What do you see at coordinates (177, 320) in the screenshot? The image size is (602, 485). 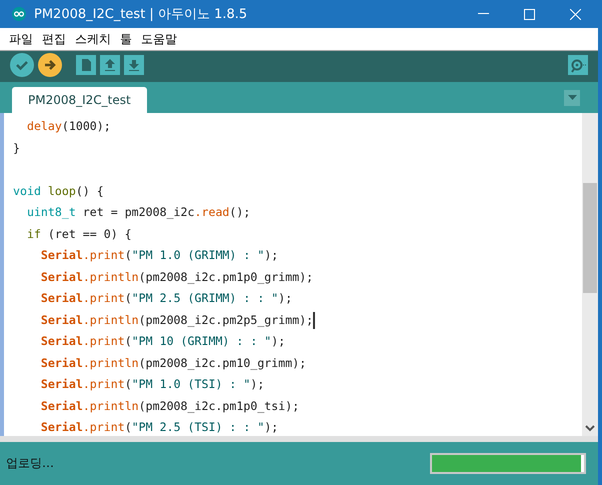 I see `code-line: Serial.println(pm2008_i2c.pm2p5_grimm);` at bounding box center [177, 320].